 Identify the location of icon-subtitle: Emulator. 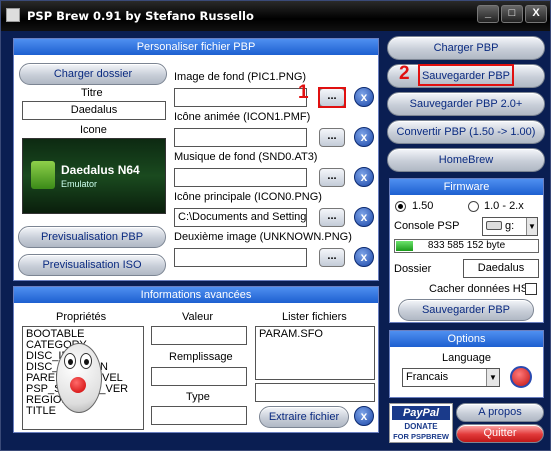
(79, 184).